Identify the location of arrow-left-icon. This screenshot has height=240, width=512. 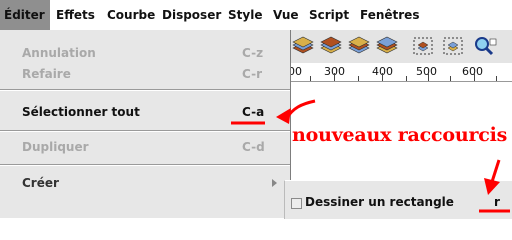
(296, 111).